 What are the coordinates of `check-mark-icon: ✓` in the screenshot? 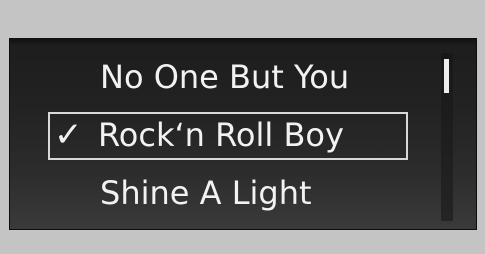 It's located at (68, 135).